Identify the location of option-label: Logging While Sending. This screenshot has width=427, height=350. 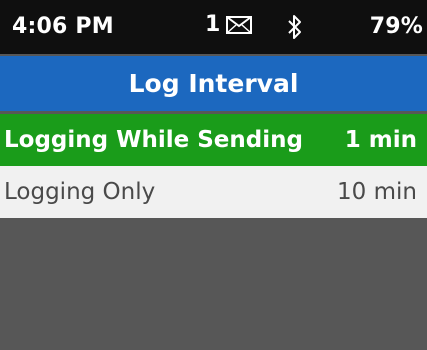
(153, 140).